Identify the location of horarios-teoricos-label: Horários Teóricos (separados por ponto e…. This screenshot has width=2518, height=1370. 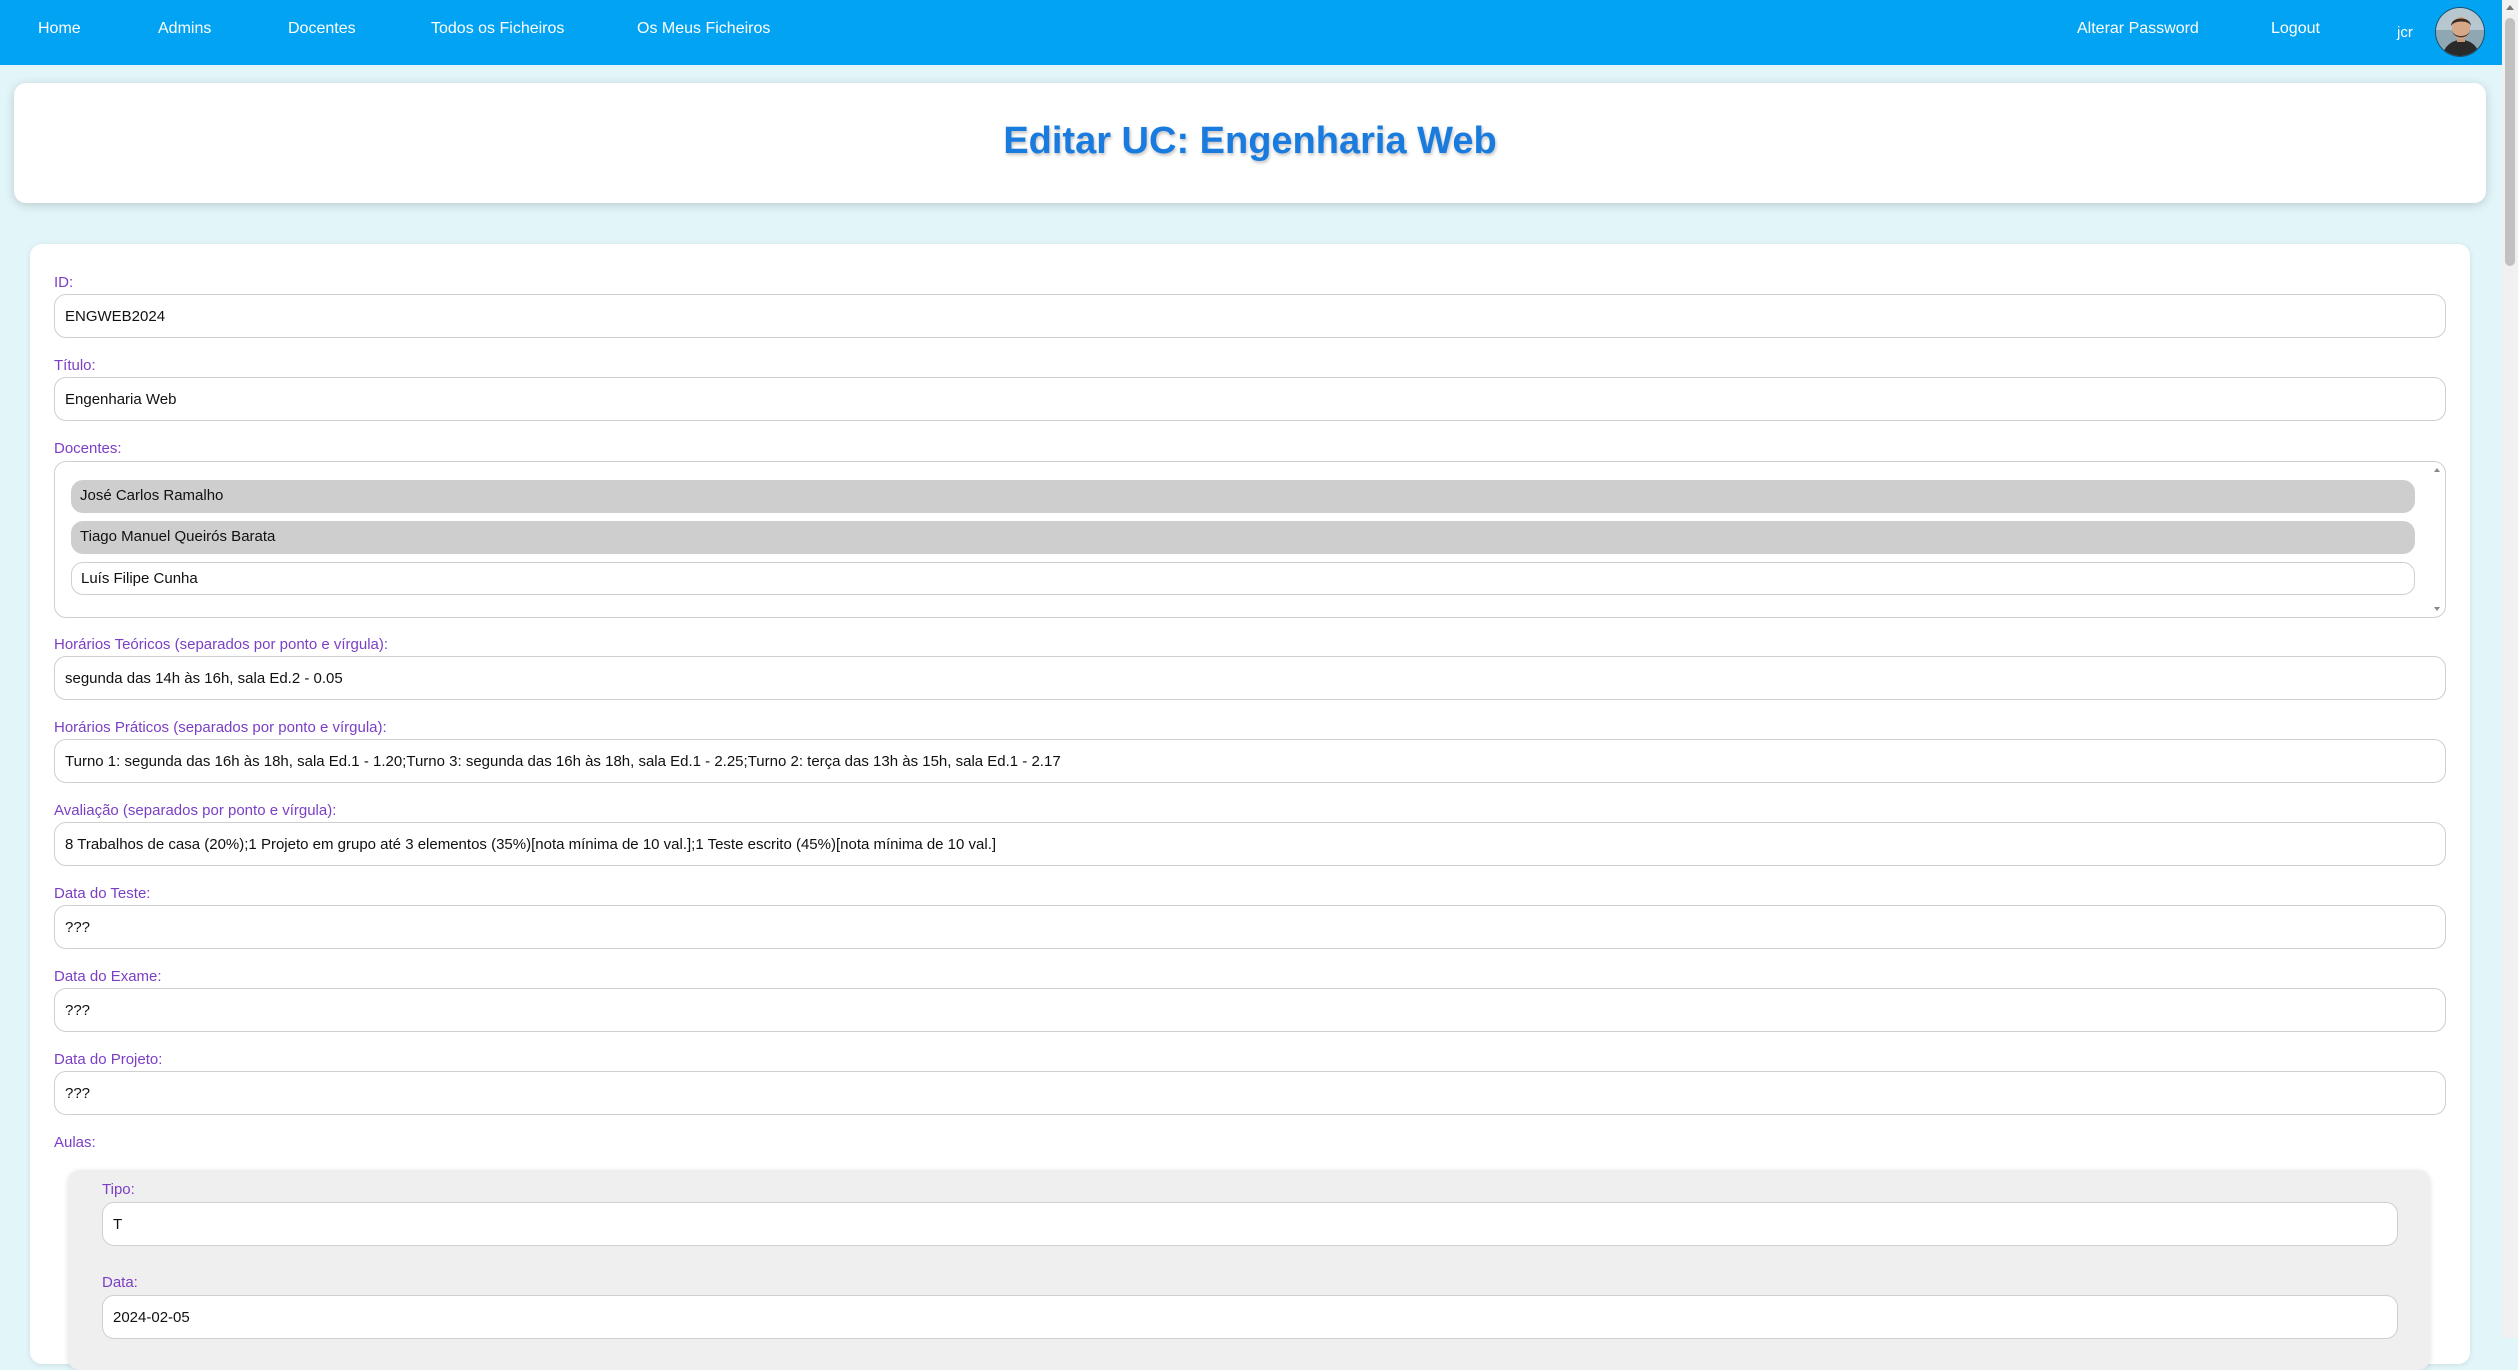
(221, 644).